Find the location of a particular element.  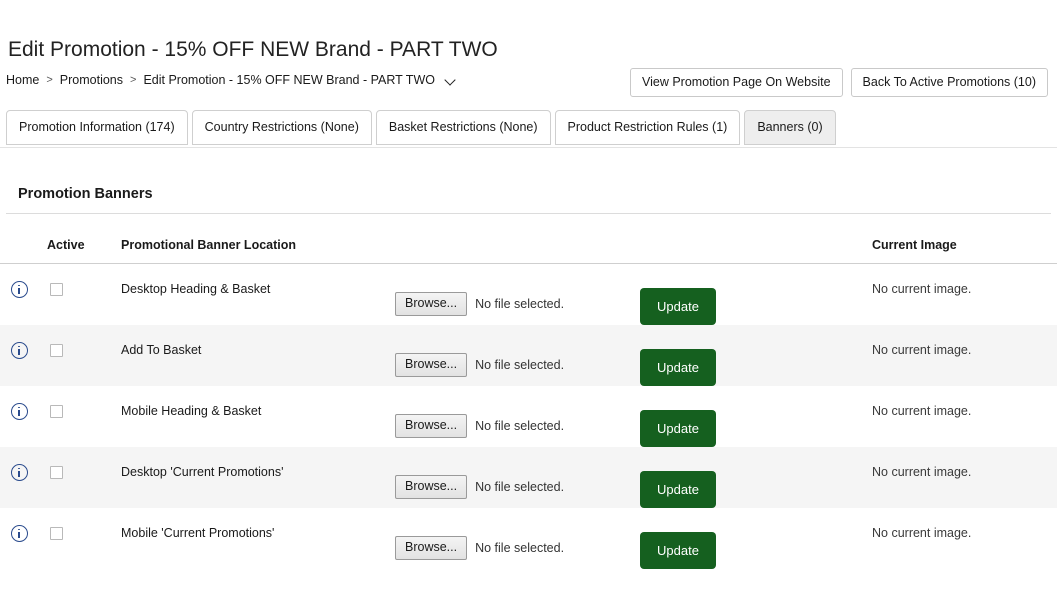

tabs-divider is located at coordinates (528, 147).